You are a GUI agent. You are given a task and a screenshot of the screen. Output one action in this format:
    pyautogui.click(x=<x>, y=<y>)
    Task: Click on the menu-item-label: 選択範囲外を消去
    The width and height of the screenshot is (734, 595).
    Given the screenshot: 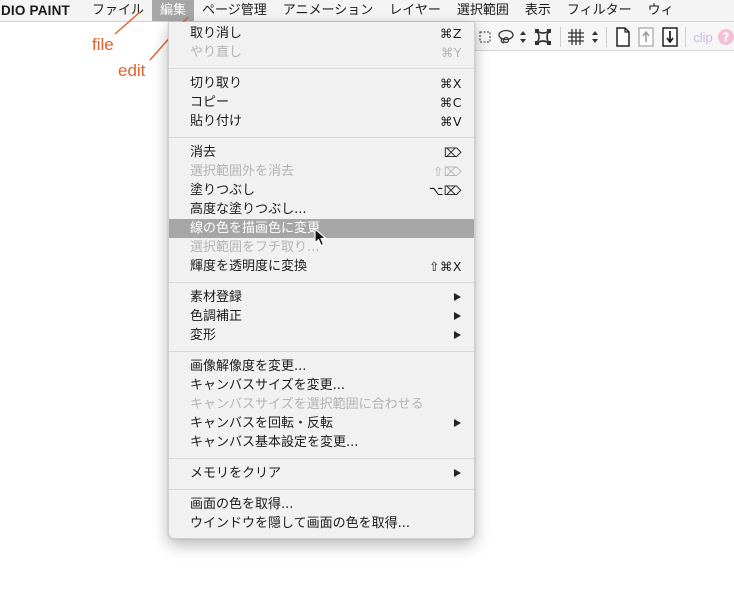 What is the action you would take?
    pyautogui.click(x=242, y=171)
    